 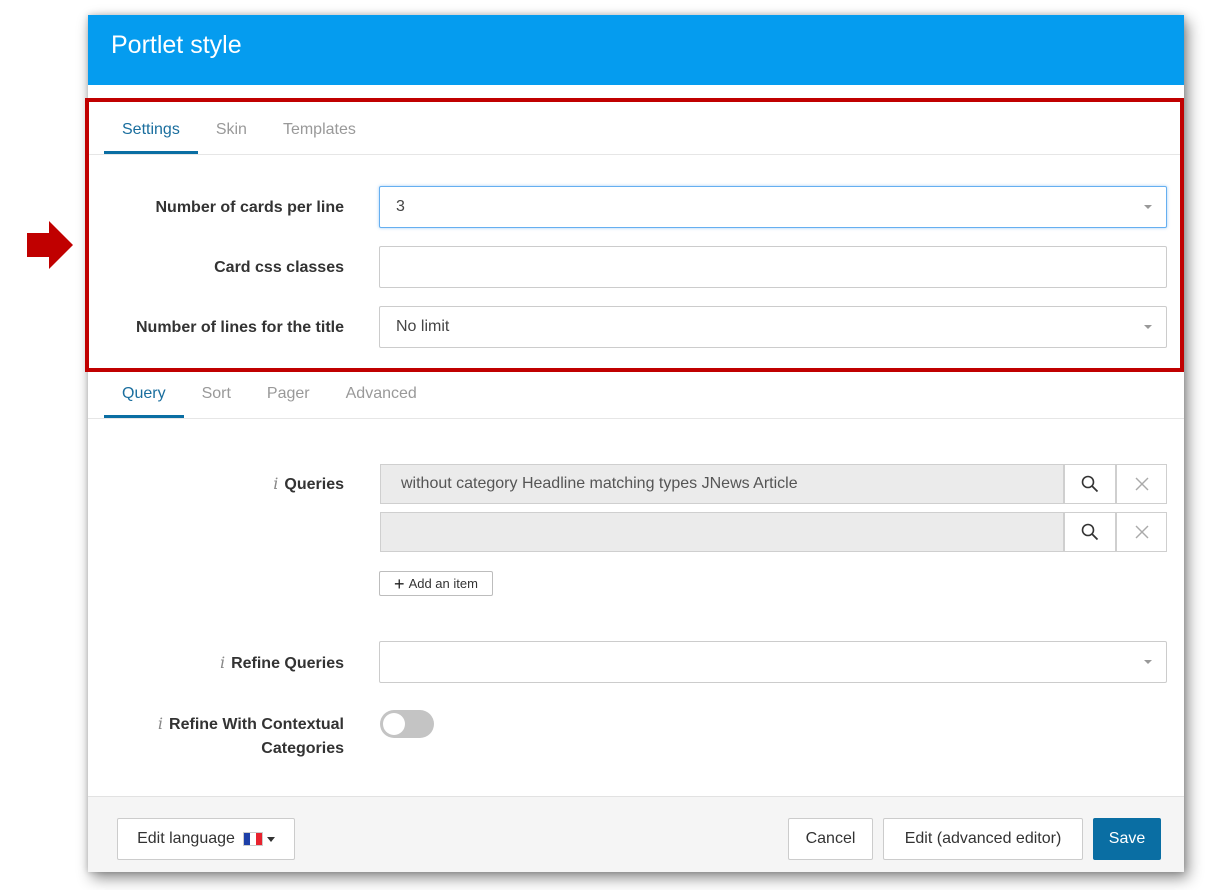 I want to click on save-button: Save, so click(x=1127, y=839).